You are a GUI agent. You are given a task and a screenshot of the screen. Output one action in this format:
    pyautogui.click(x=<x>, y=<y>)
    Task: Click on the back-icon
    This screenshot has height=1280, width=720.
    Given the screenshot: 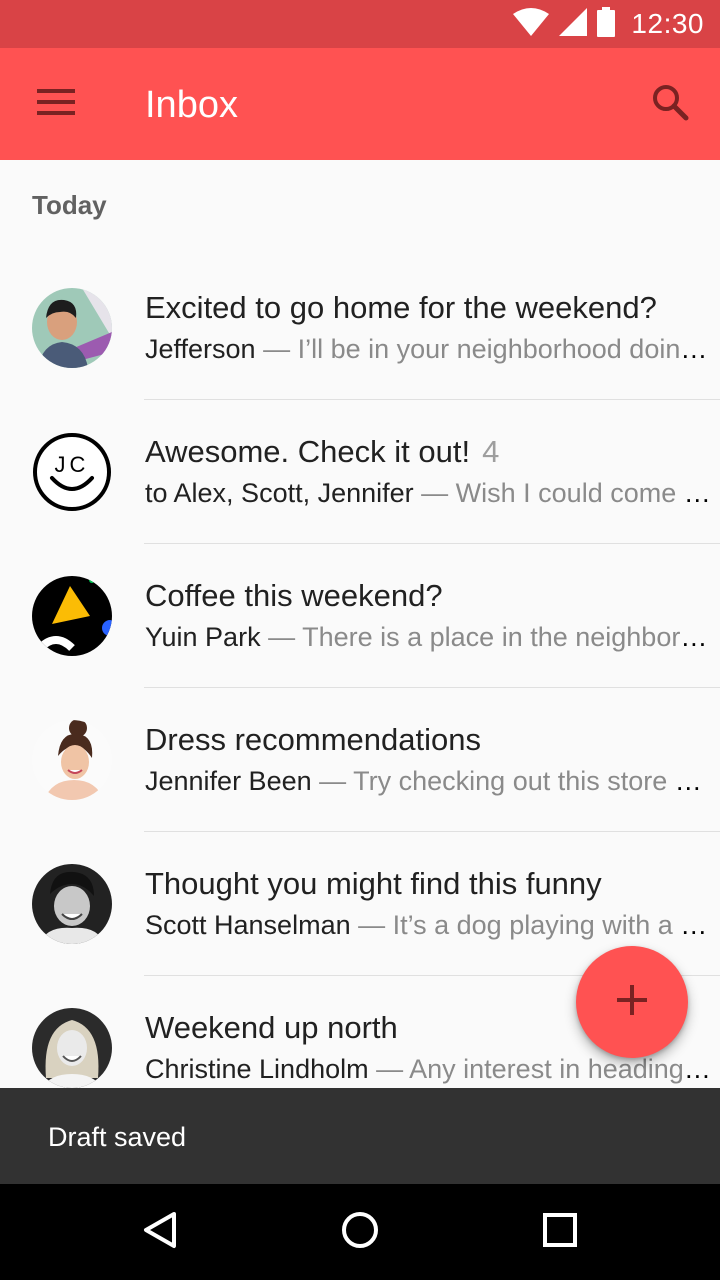 What is the action you would take?
    pyautogui.click(x=160, y=1232)
    